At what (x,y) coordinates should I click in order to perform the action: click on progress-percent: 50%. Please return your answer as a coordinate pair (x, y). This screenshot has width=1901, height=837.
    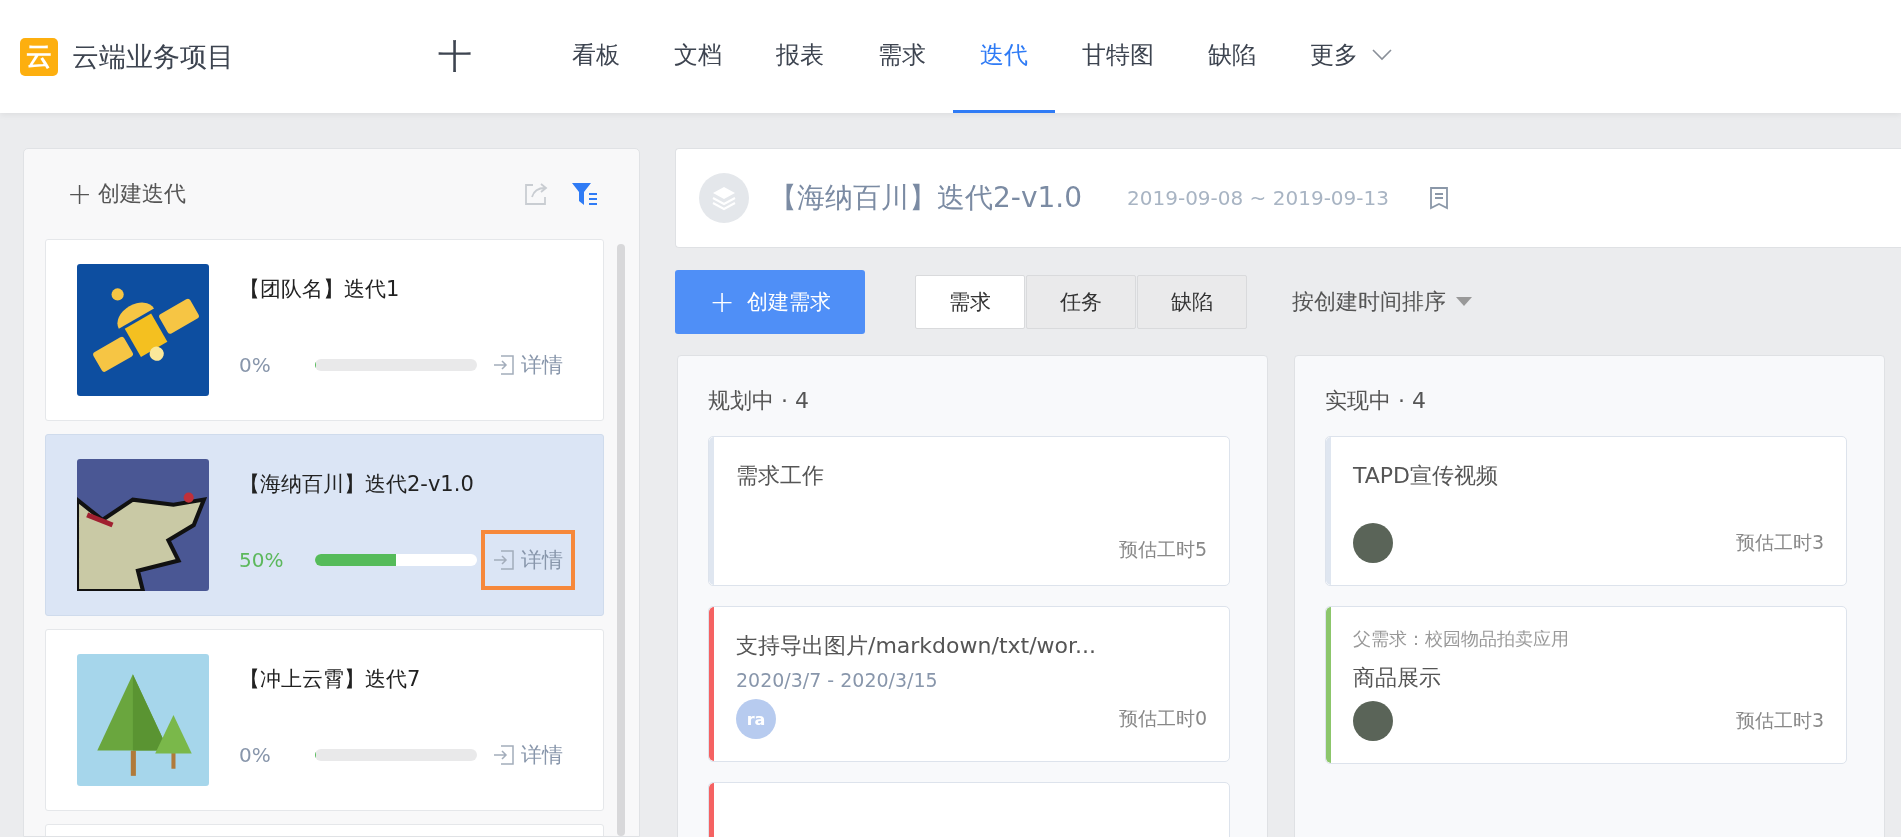
    Looking at the image, I should click on (262, 560).